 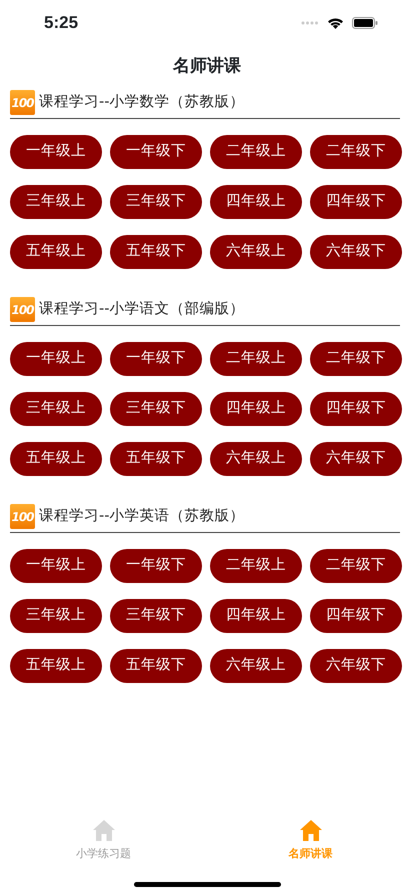 I want to click on section-title: 课程学习--小学数学（苏教版）, so click(x=141, y=102).